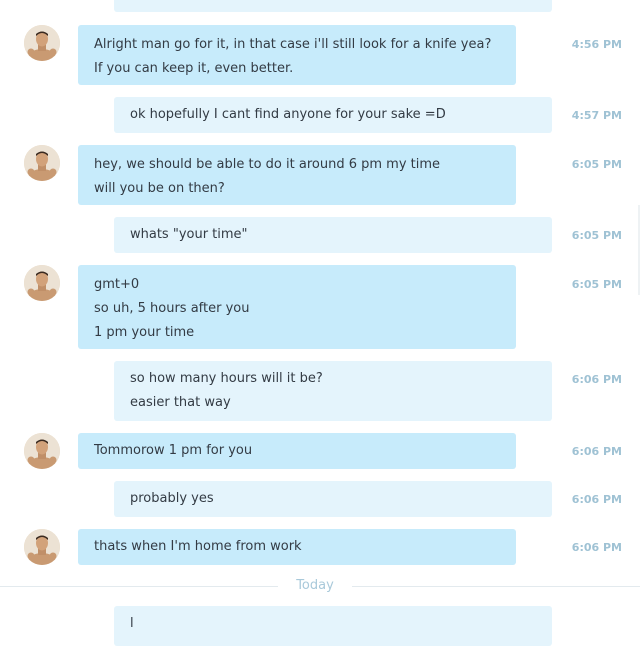 The width and height of the screenshot is (640, 646). What do you see at coordinates (596, 115) in the screenshot?
I see `message-timestamp: 4:57 PM` at bounding box center [596, 115].